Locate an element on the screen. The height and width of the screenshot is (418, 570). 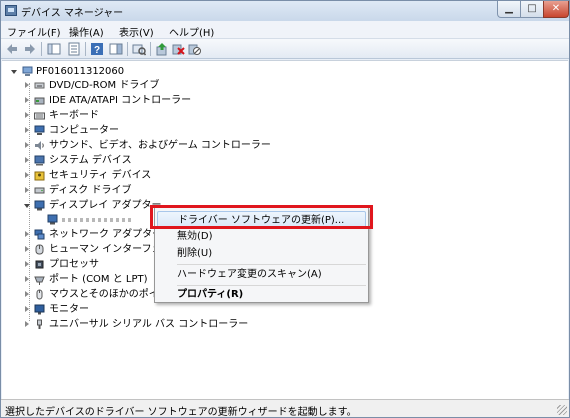
tree-item-display-child is located at coordinates (77, 220).